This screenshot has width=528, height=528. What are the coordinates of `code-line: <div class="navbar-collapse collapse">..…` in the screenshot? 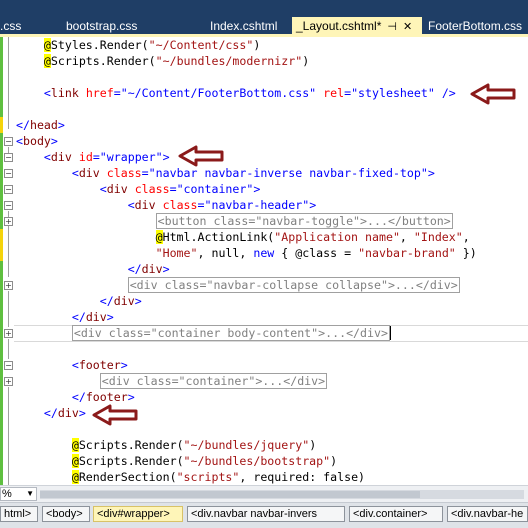 It's located at (238, 285).